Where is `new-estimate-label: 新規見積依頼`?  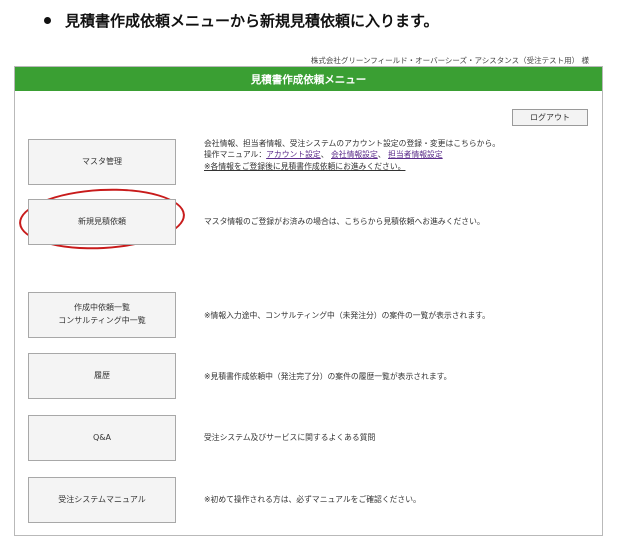
new-estimate-label: 新規見積依頼 is located at coordinates (102, 221).